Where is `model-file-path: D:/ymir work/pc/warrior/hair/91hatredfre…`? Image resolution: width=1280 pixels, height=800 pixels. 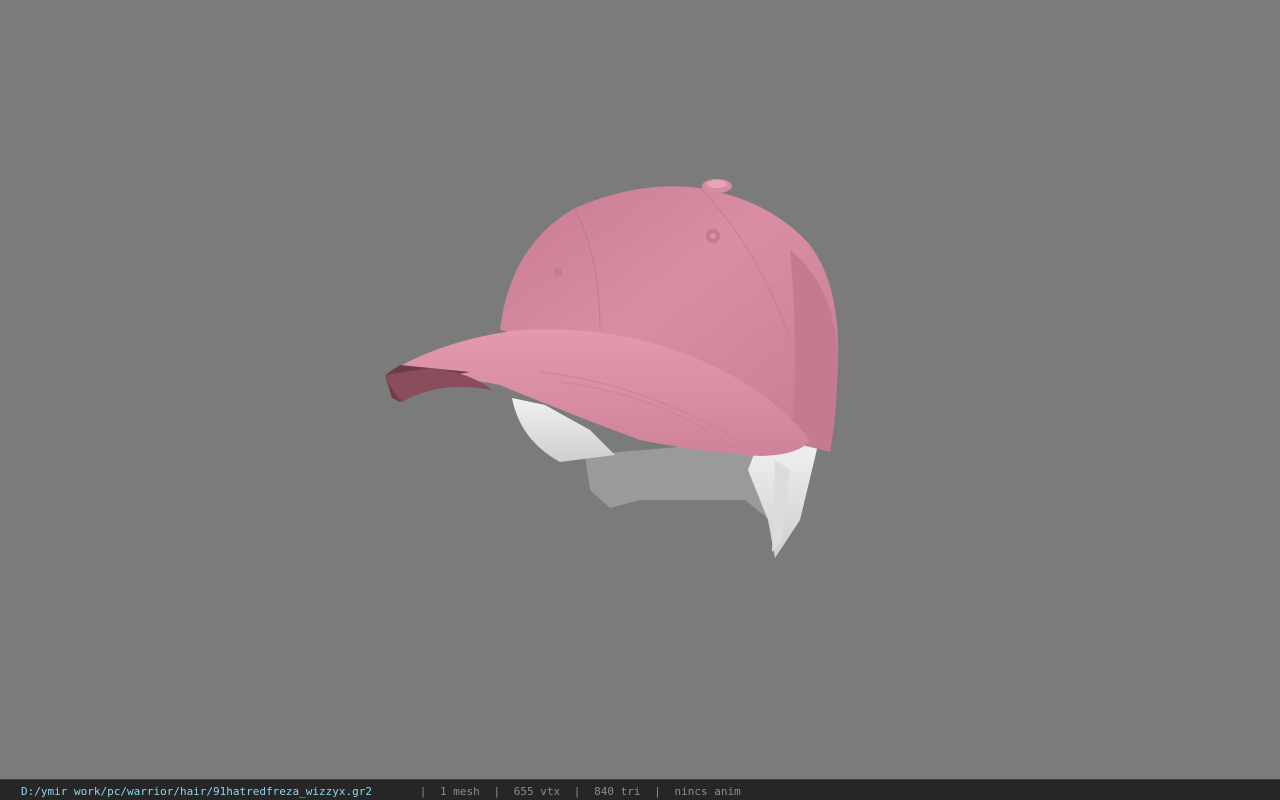 model-file-path: D:/ymir work/pc/warrior/hair/91hatredfre… is located at coordinates (196, 791).